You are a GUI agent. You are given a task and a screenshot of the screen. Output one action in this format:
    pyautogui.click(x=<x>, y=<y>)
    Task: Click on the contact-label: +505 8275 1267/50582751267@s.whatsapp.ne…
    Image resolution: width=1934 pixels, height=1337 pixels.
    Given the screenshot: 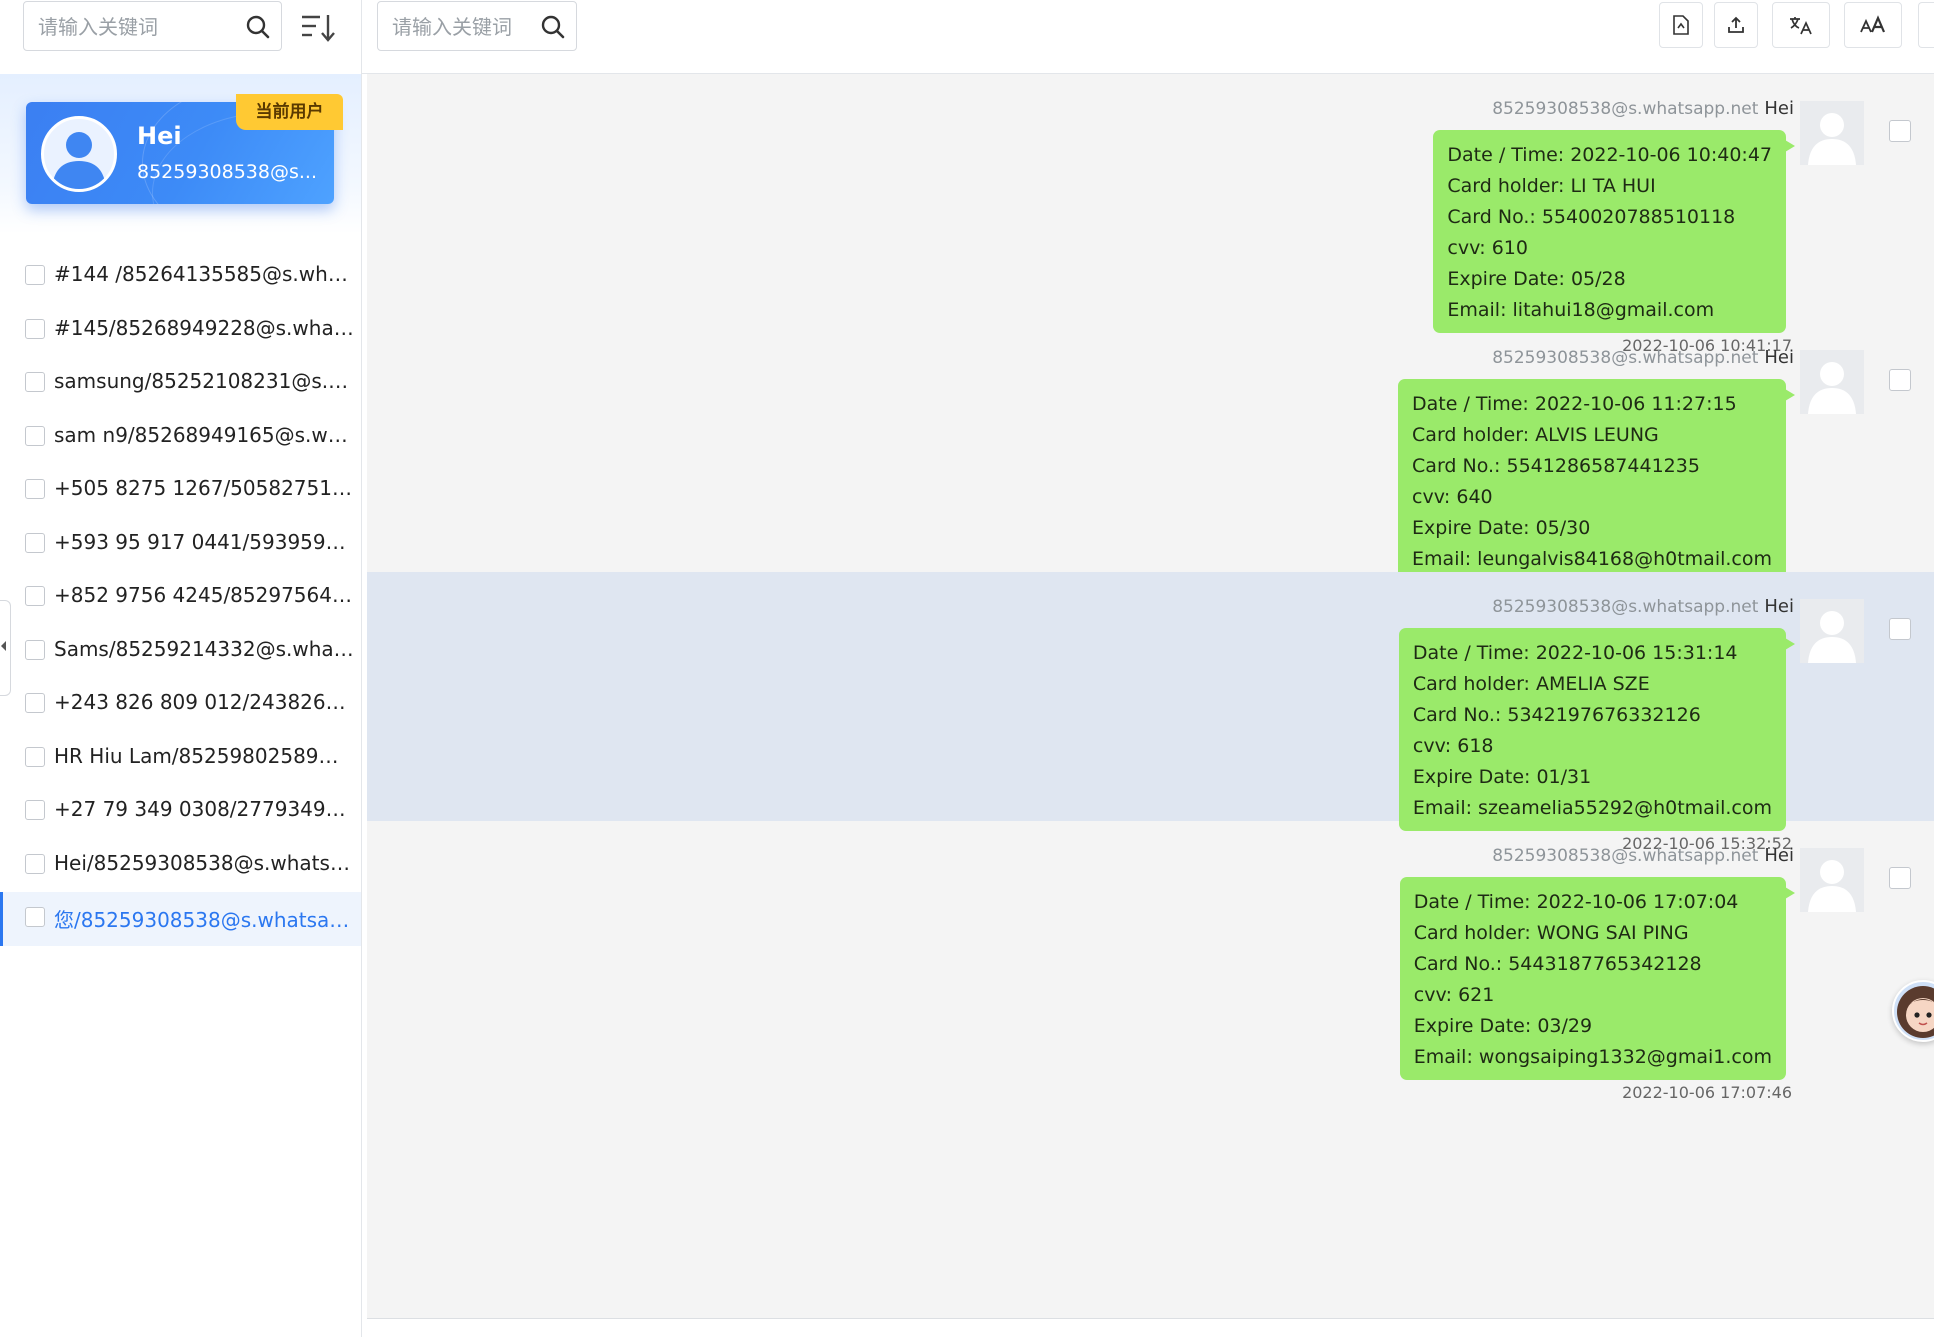 What is the action you would take?
    pyautogui.click(x=205, y=488)
    